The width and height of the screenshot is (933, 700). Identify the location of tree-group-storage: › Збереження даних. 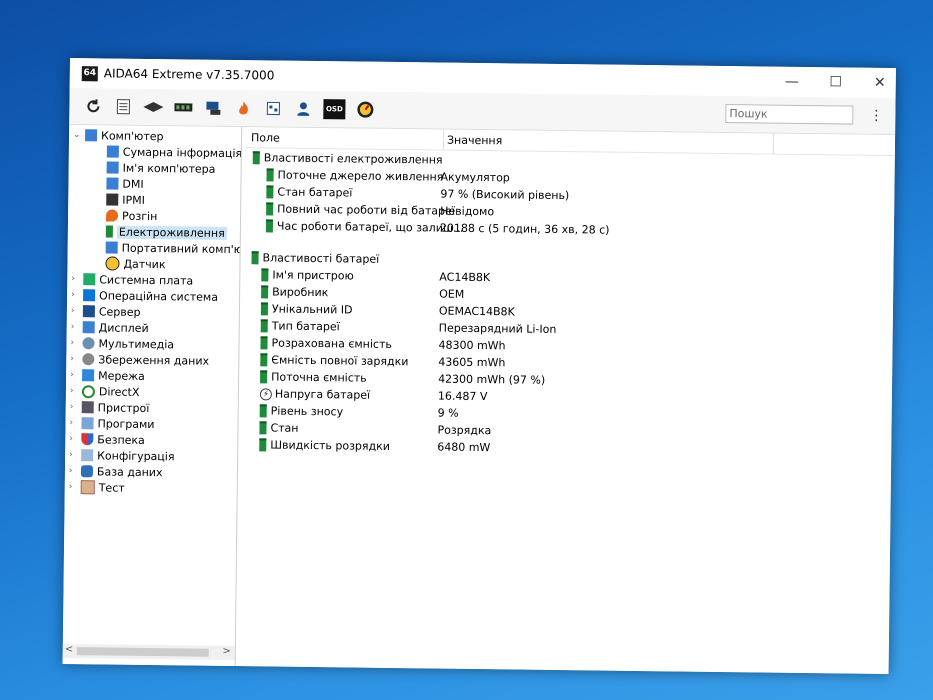
(139, 360).